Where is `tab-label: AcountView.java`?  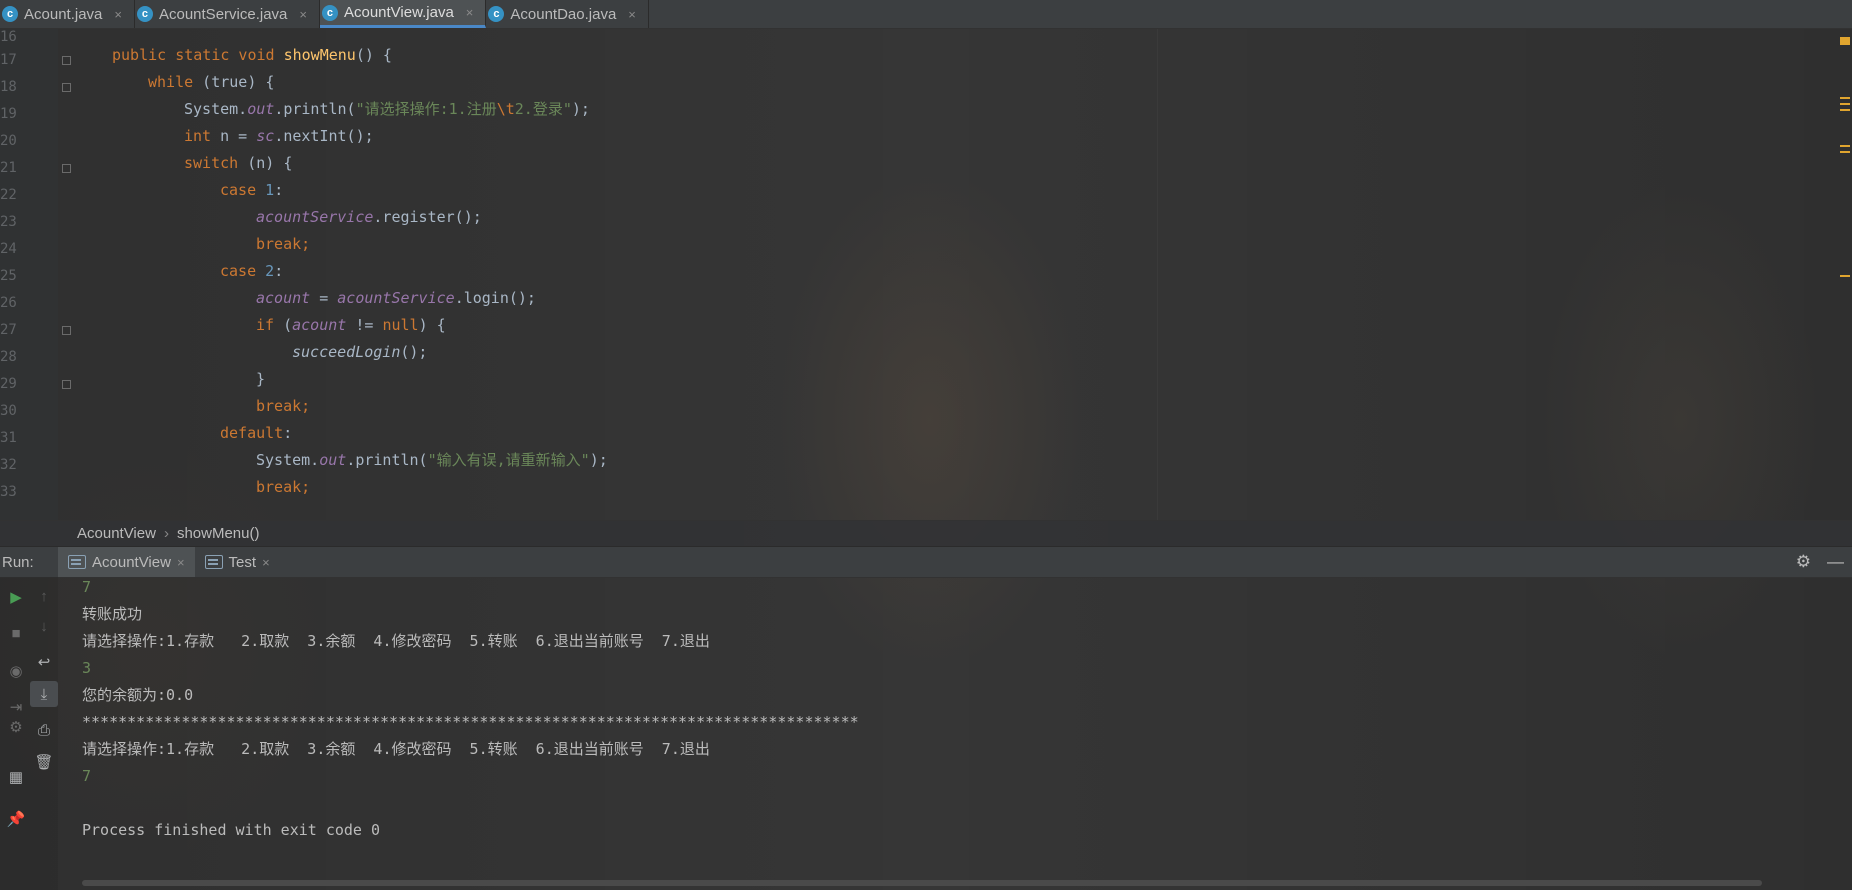 tab-label: AcountView.java is located at coordinates (398, 12).